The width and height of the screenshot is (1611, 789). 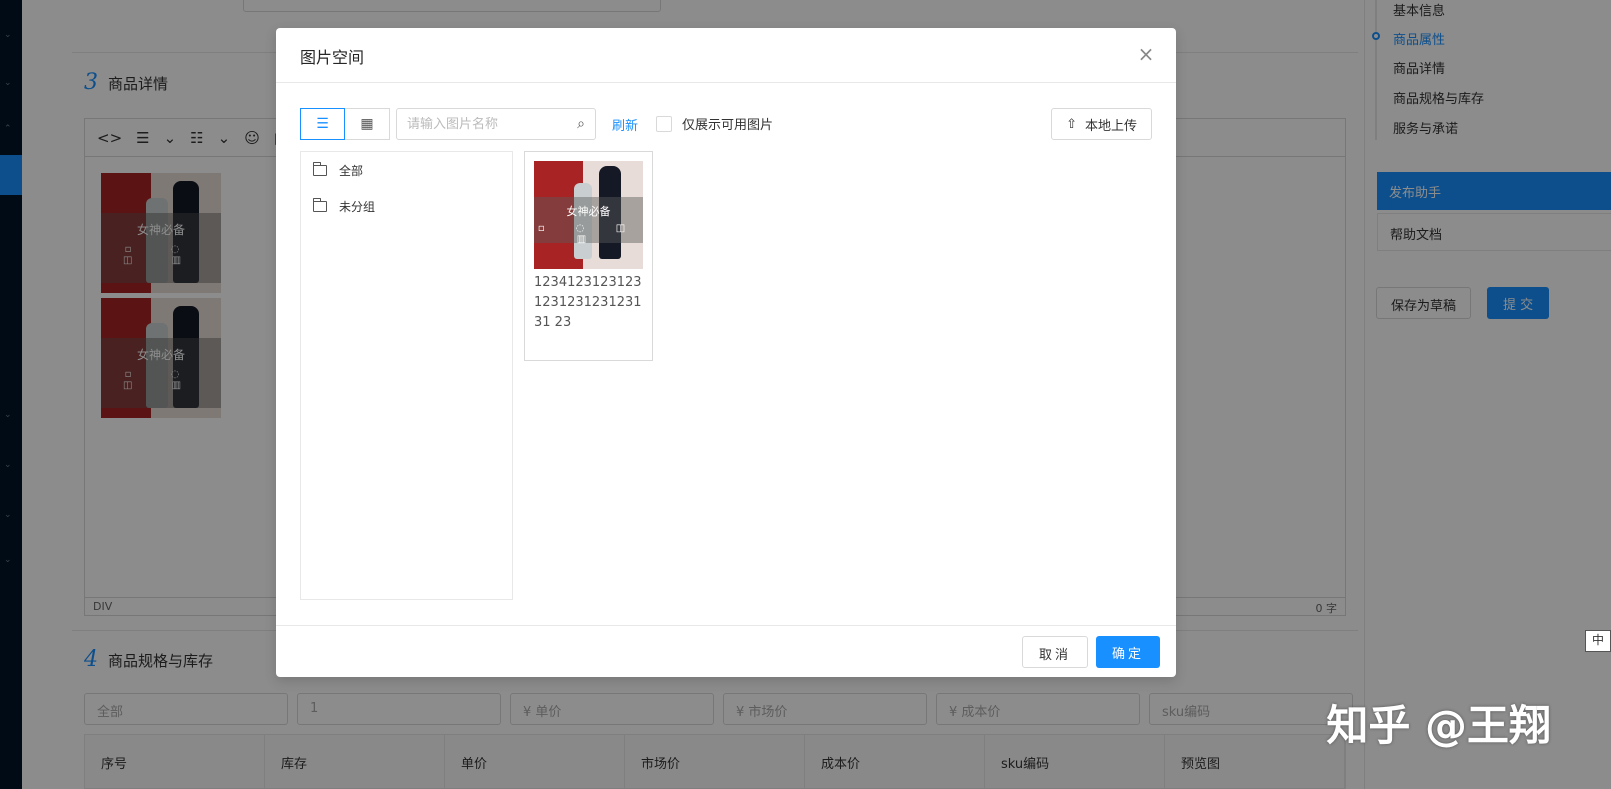 I want to click on modal-footer: 取消 确定, so click(x=726, y=651).